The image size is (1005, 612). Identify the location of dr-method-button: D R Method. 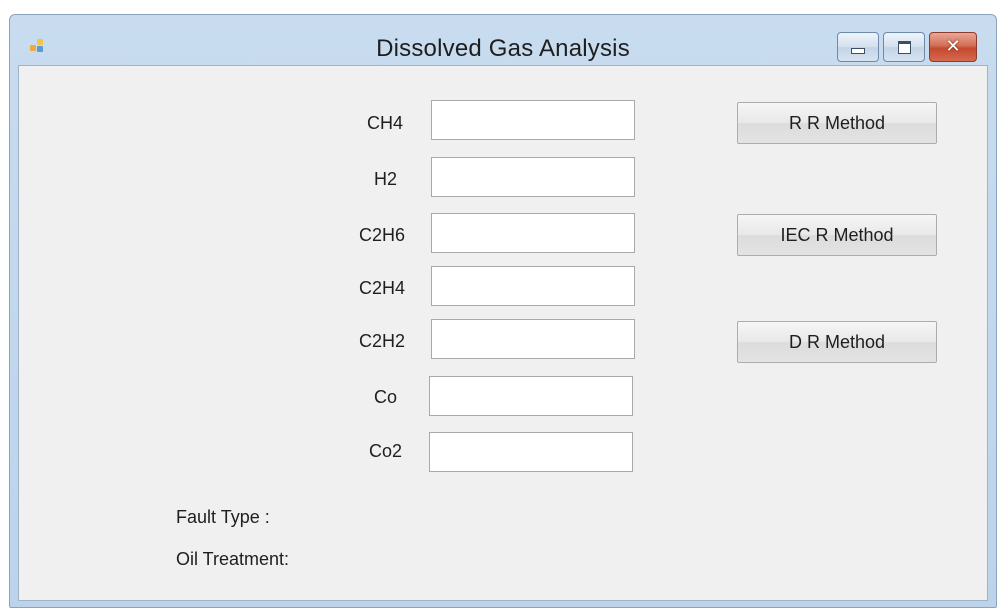
(837, 342).